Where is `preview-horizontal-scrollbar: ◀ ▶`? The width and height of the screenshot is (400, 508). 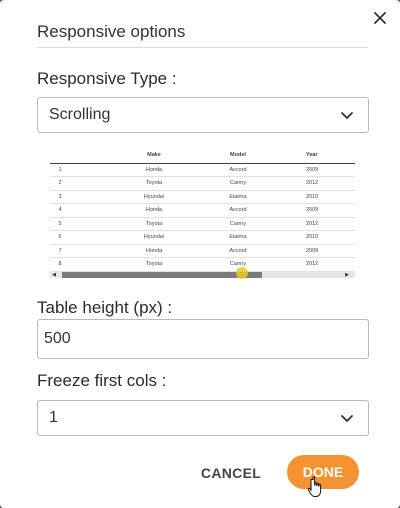
preview-horizontal-scrollbar: ◀ ▶ is located at coordinates (202, 275).